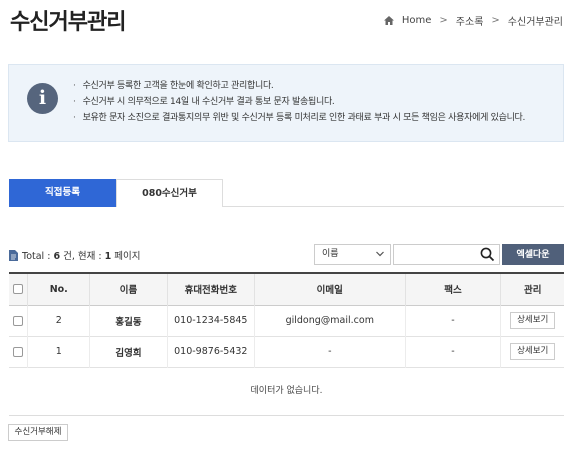  Describe the element at coordinates (417, 20) in the screenshot. I see `breadcrumb-home: Home` at that location.